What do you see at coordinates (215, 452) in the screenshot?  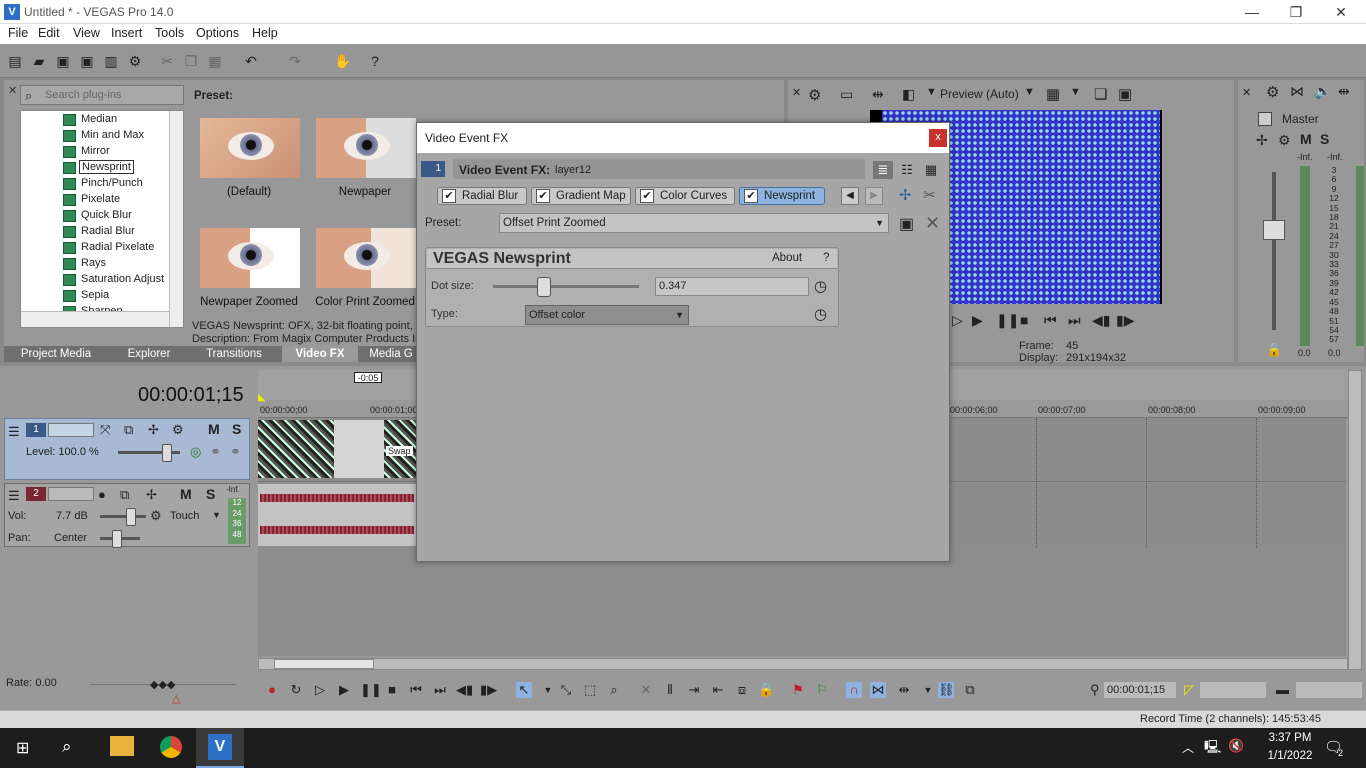 I see `parent-icon: ⚭` at bounding box center [215, 452].